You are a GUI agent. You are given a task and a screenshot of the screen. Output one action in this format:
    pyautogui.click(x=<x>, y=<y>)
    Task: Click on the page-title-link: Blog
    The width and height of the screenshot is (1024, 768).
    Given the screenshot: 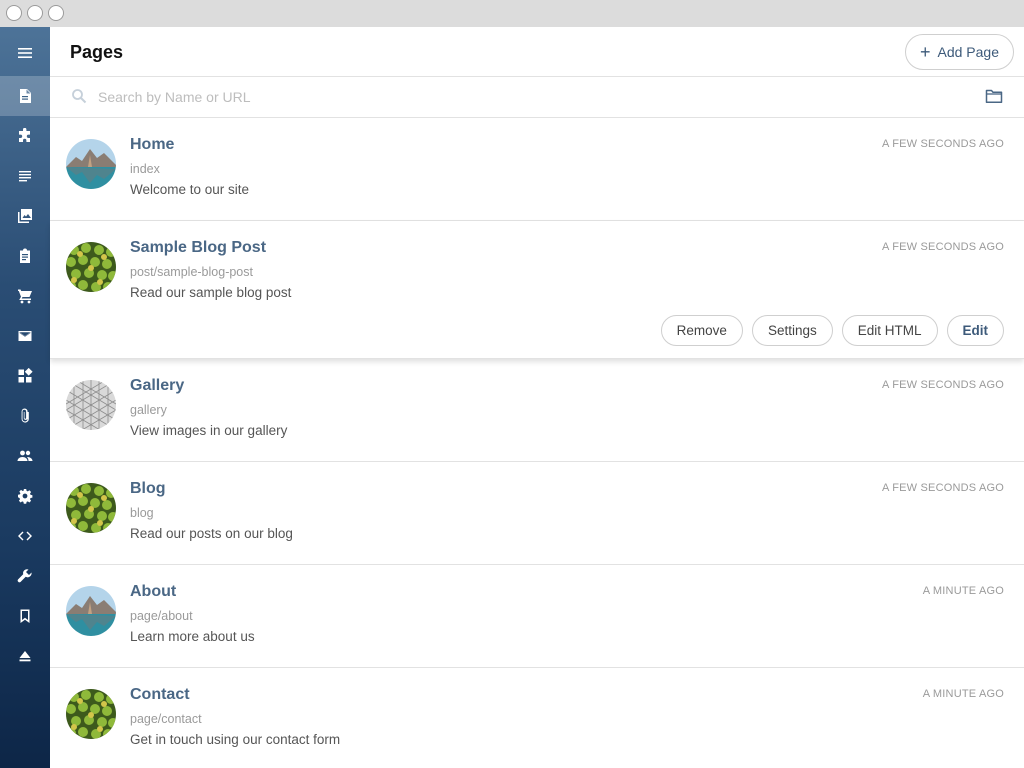 What is the action you would take?
    pyautogui.click(x=148, y=489)
    